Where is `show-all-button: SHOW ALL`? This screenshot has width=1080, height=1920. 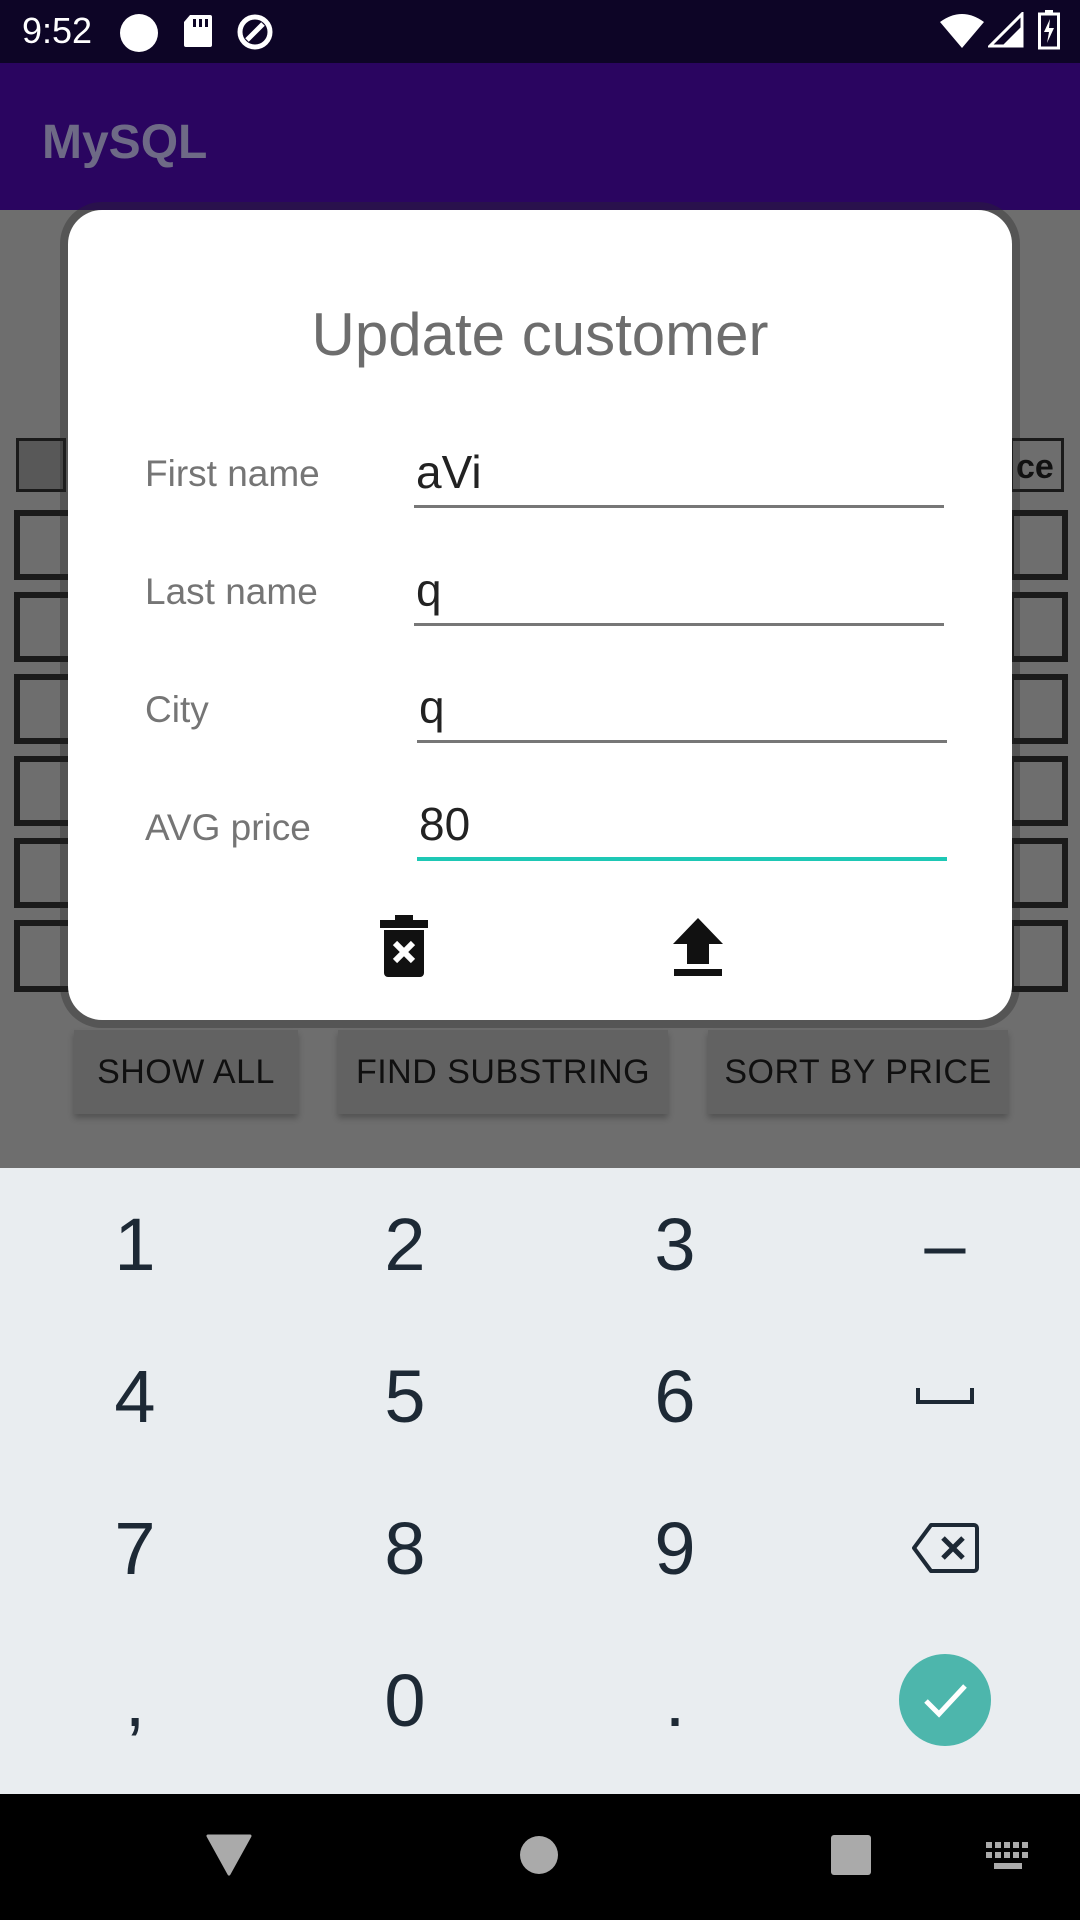 show-all-button: SHOW ALL is located at coordinates (186, 1072).